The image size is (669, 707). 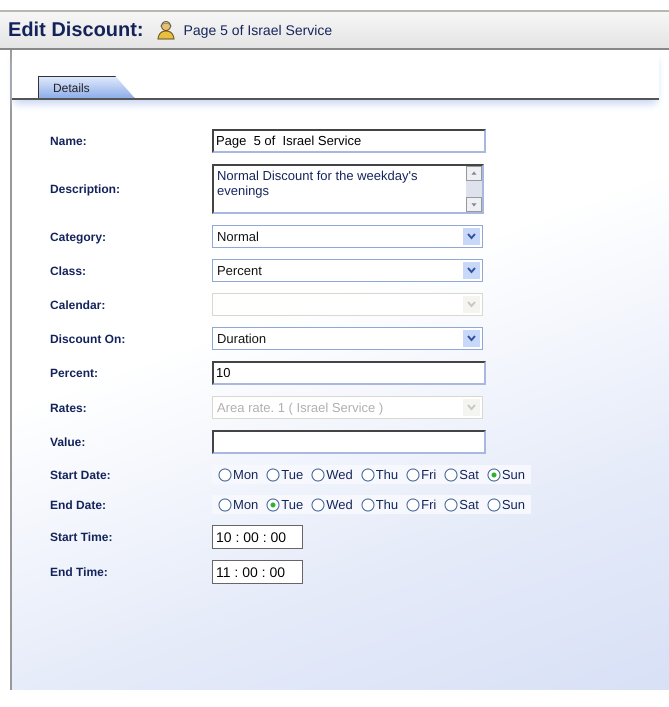 I want to click on scroll-down-icon, so click(x=474, y=204).